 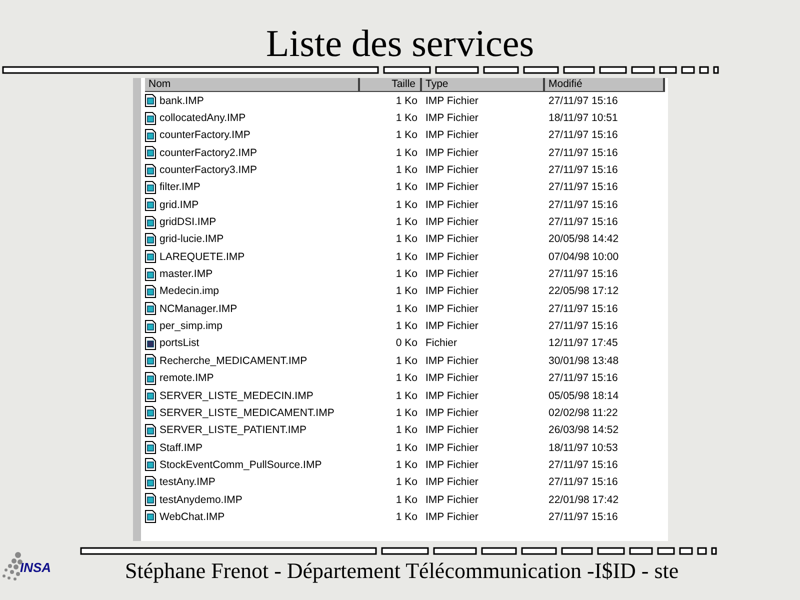 What do you see at coordinates (584, 291) in the screenshot?
I see `file-date: 22/05/98 17:12` at bounding box center [584, 291].